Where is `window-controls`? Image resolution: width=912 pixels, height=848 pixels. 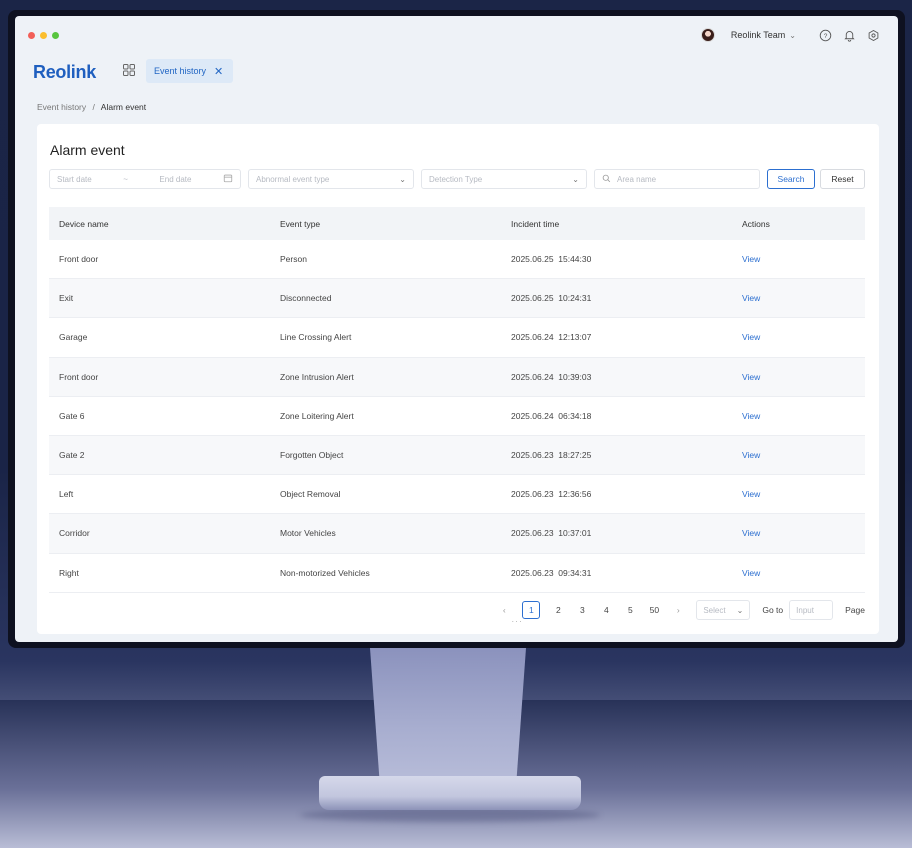
window-controls is located at coordinates (43, 35).